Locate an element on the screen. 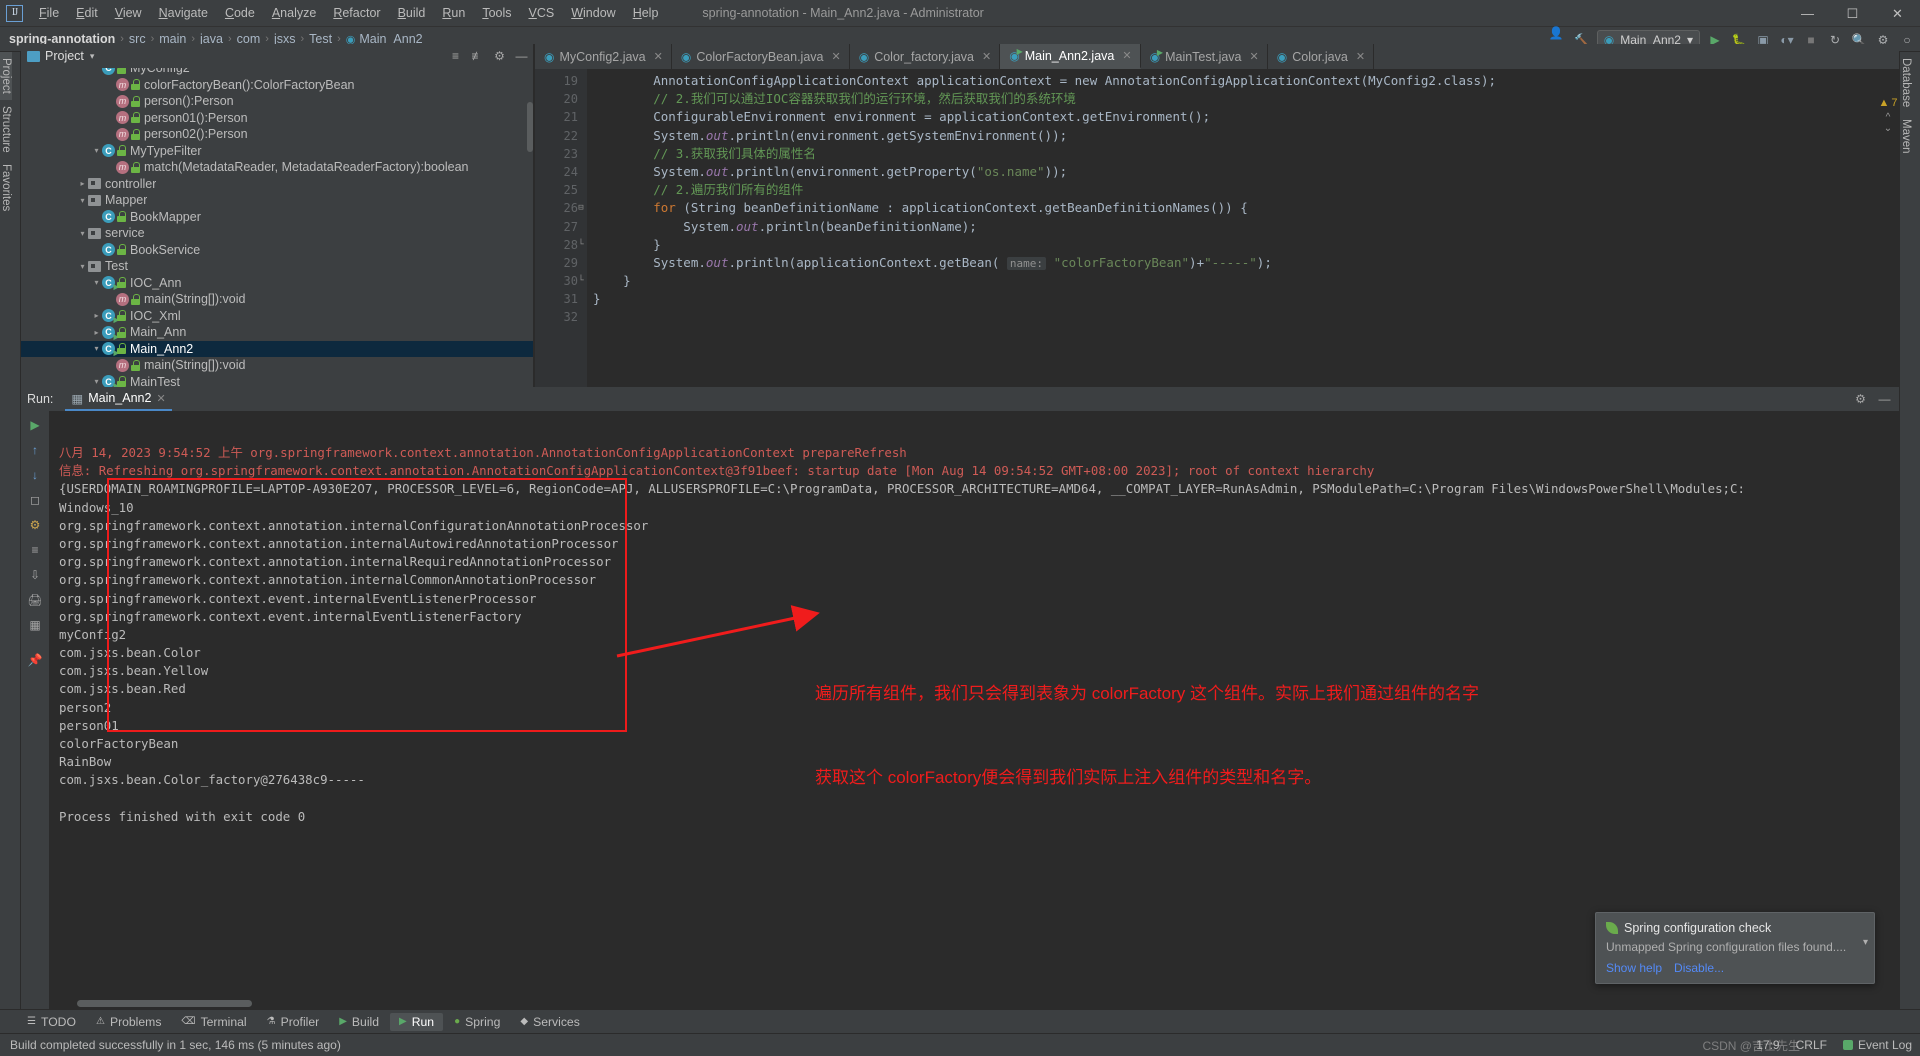 The image size is (1920, 1056). tree-node: m person02():Person is located at coordinates (278, 134).